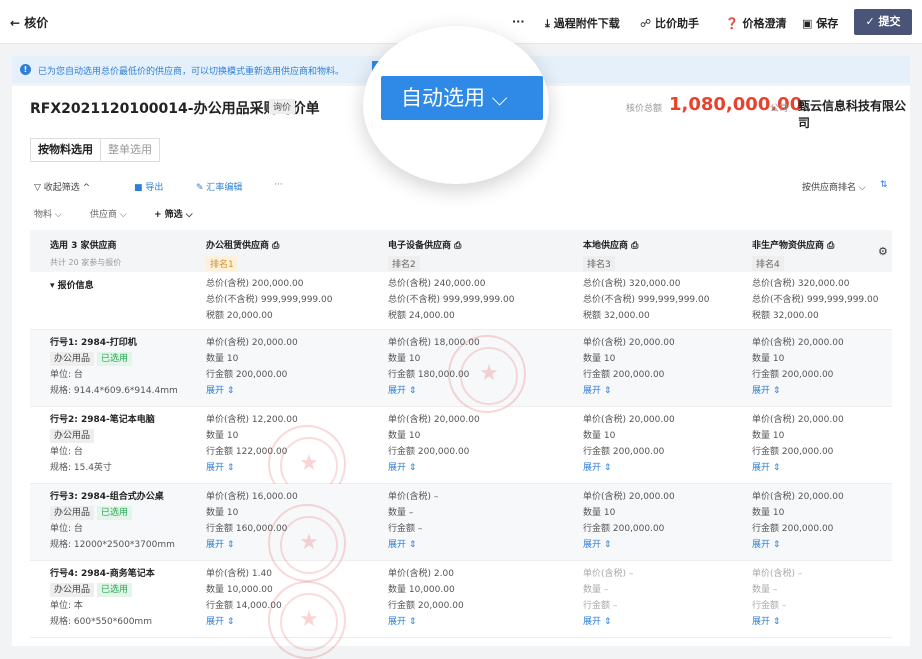 The image size is (922, 659). Describe the element at coordinates (599, 263) in the screenshot. I see `rank-badge: 排名3` at that location.